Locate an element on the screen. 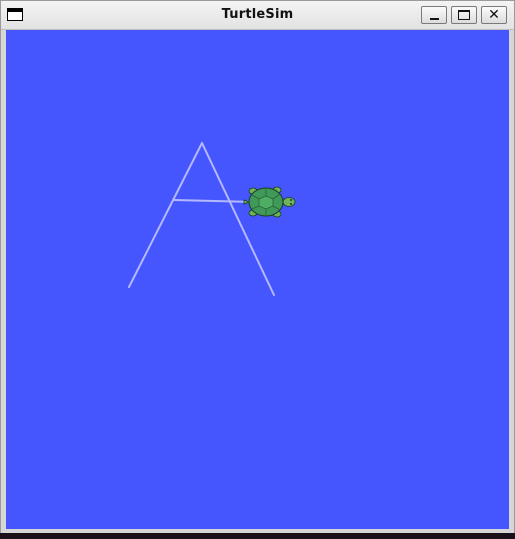 Image resolution: width=515 pixels, height=539 pixels. minimize-button is located at coordinates (434, 15).